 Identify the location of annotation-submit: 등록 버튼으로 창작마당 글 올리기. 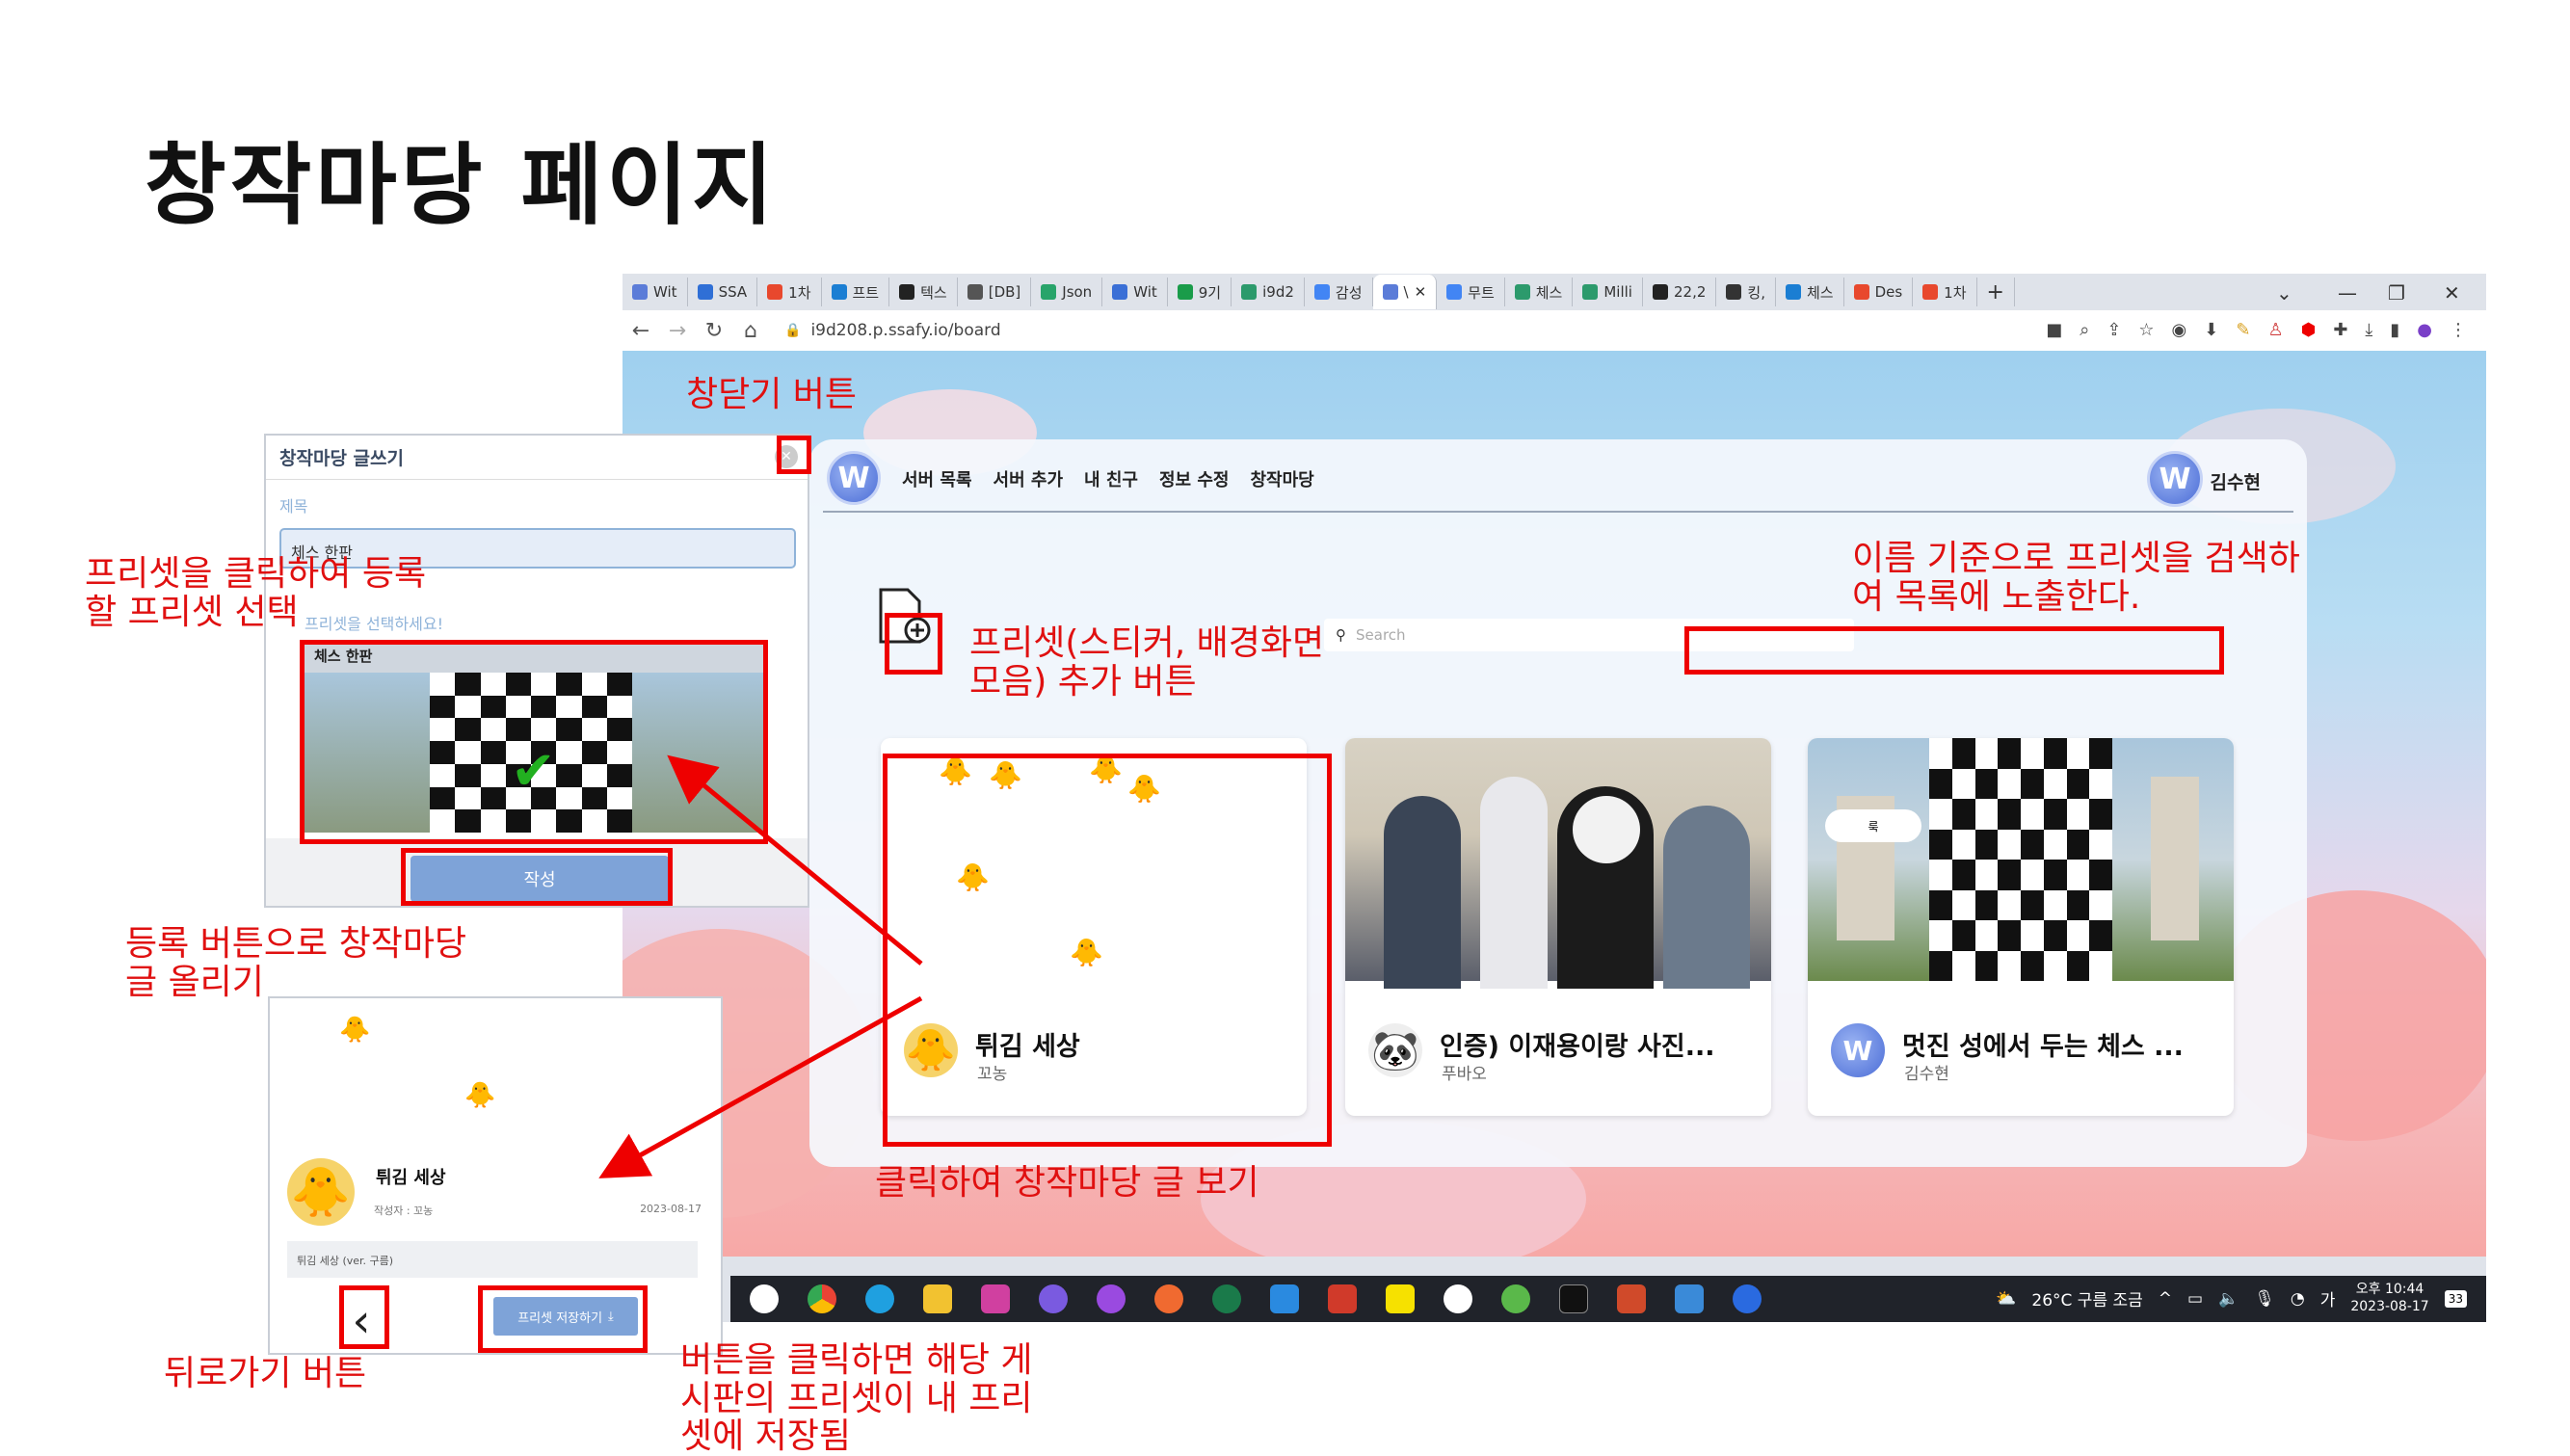
(296, 963).